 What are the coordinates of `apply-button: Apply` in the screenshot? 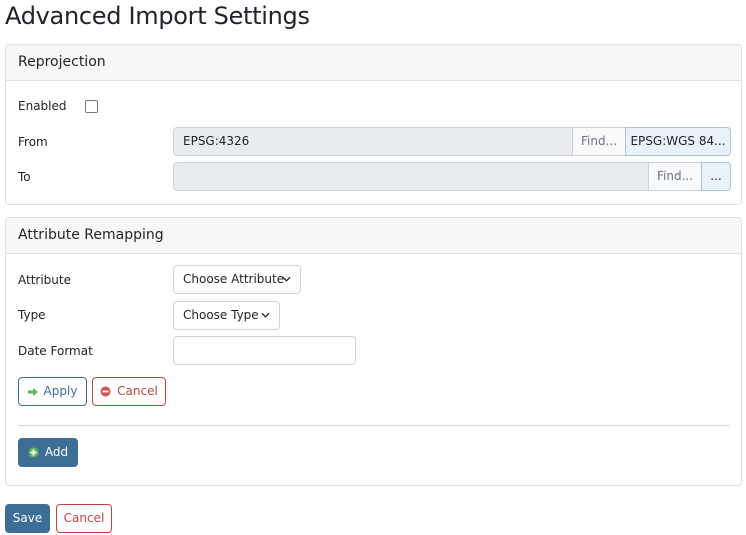 It's located at (52, 391).